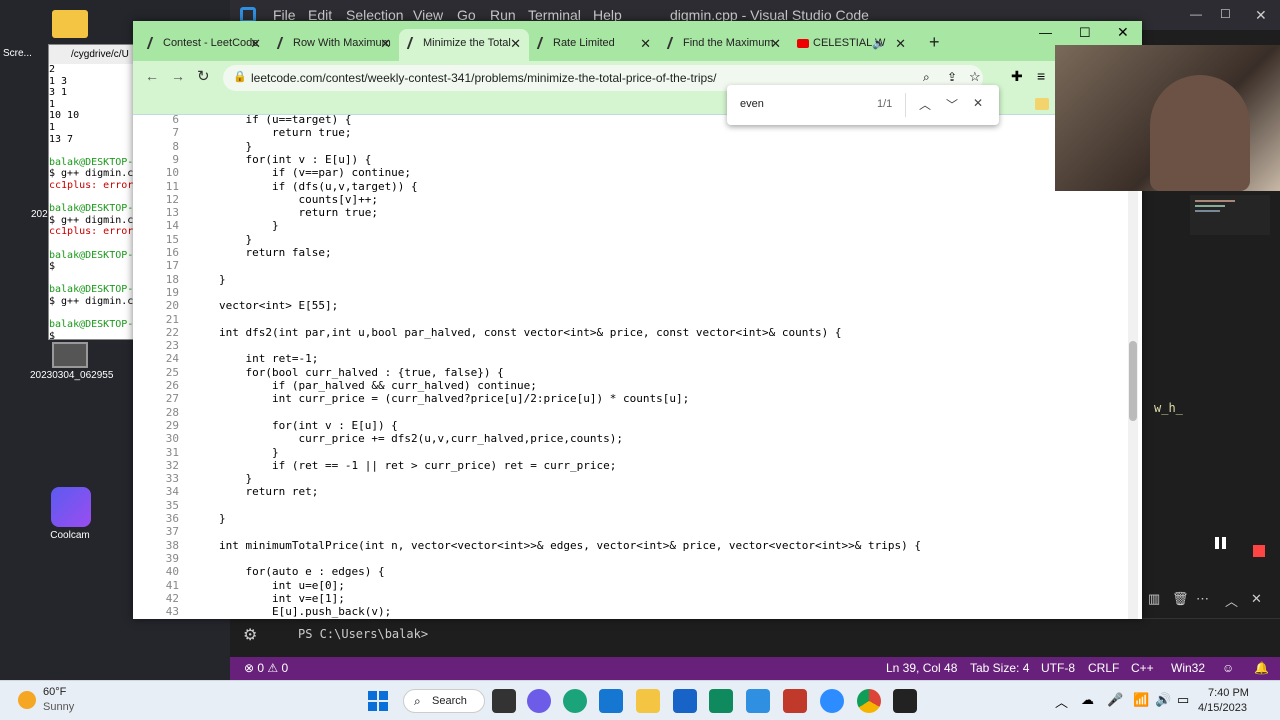 The width and height of the screenshot is (1280, 720). Describe the element at coordinates (1058, 668) in the screenshot. I see `encoding: UTF-8` at that location.